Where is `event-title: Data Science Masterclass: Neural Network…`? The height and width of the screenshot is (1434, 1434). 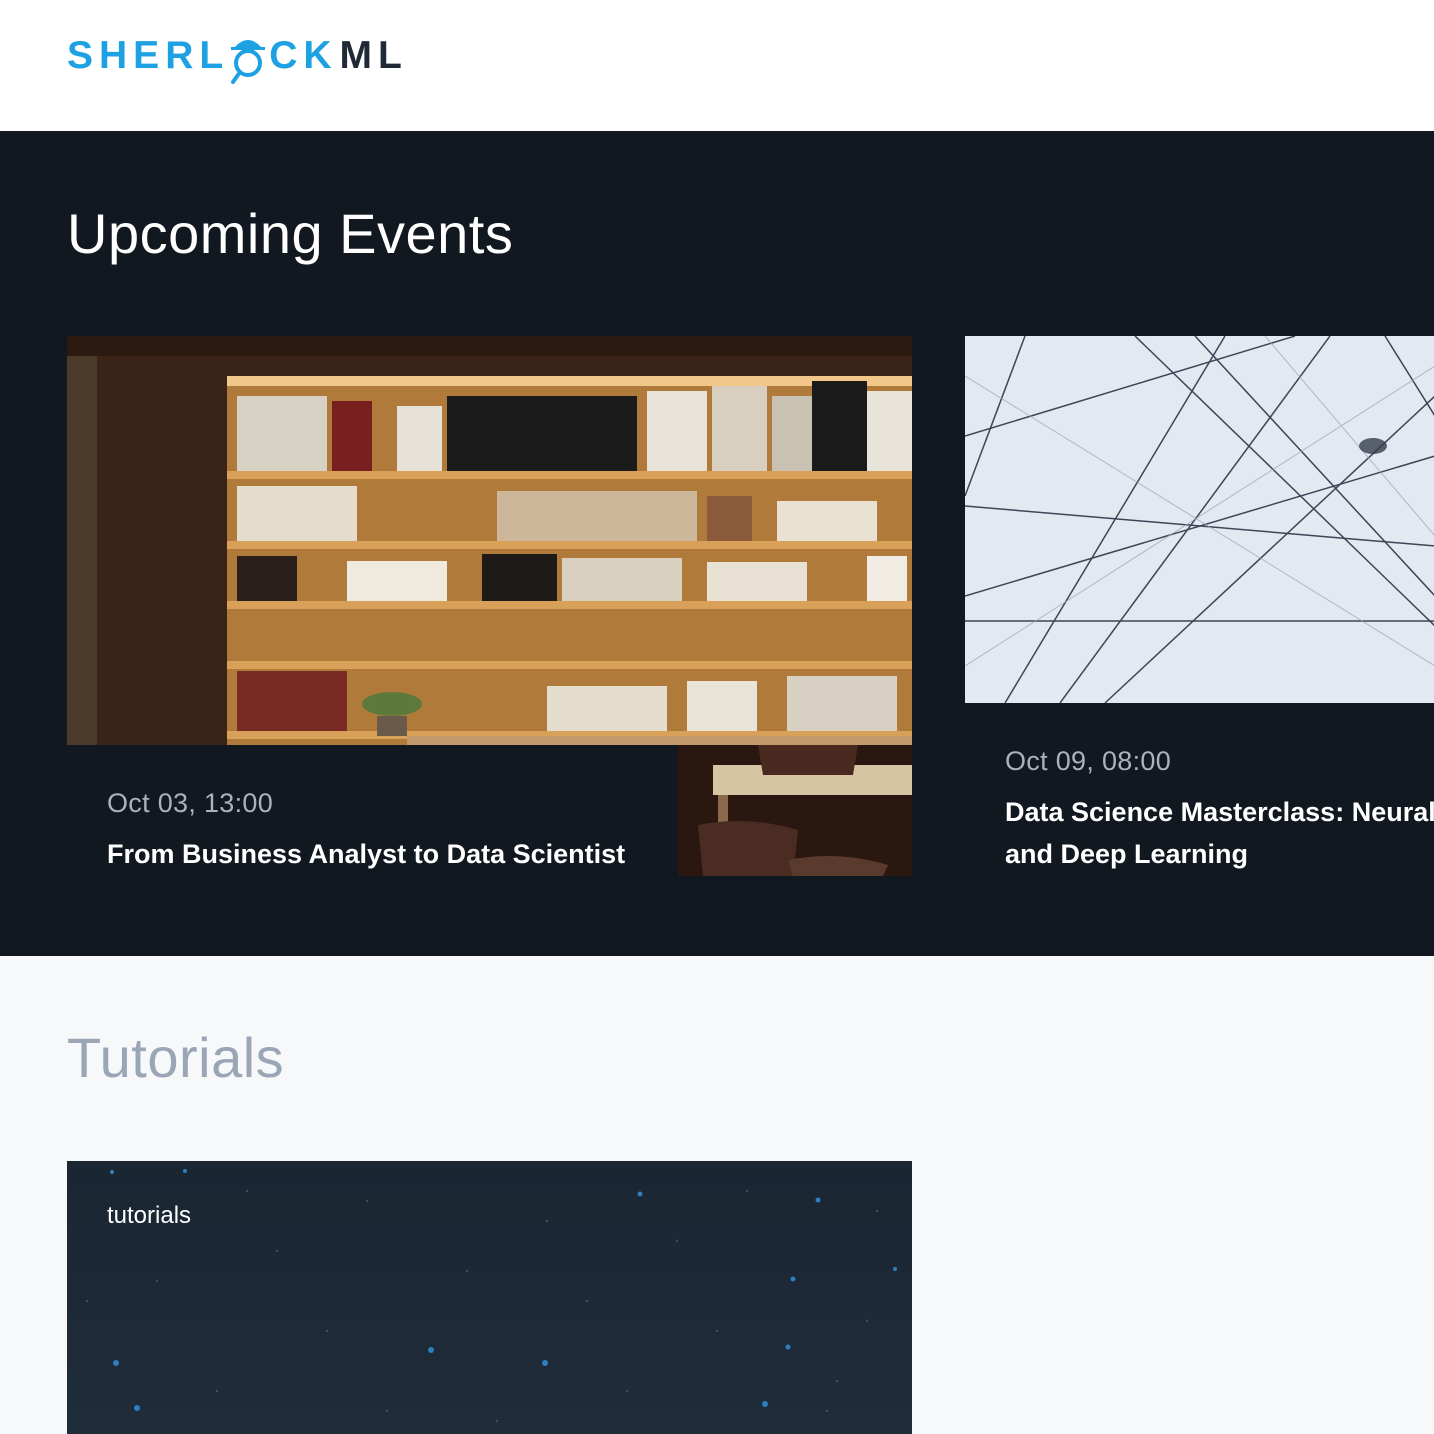
event-title: Data Science Masterclass: Neural Network… is located at coordinates (1219, 833).